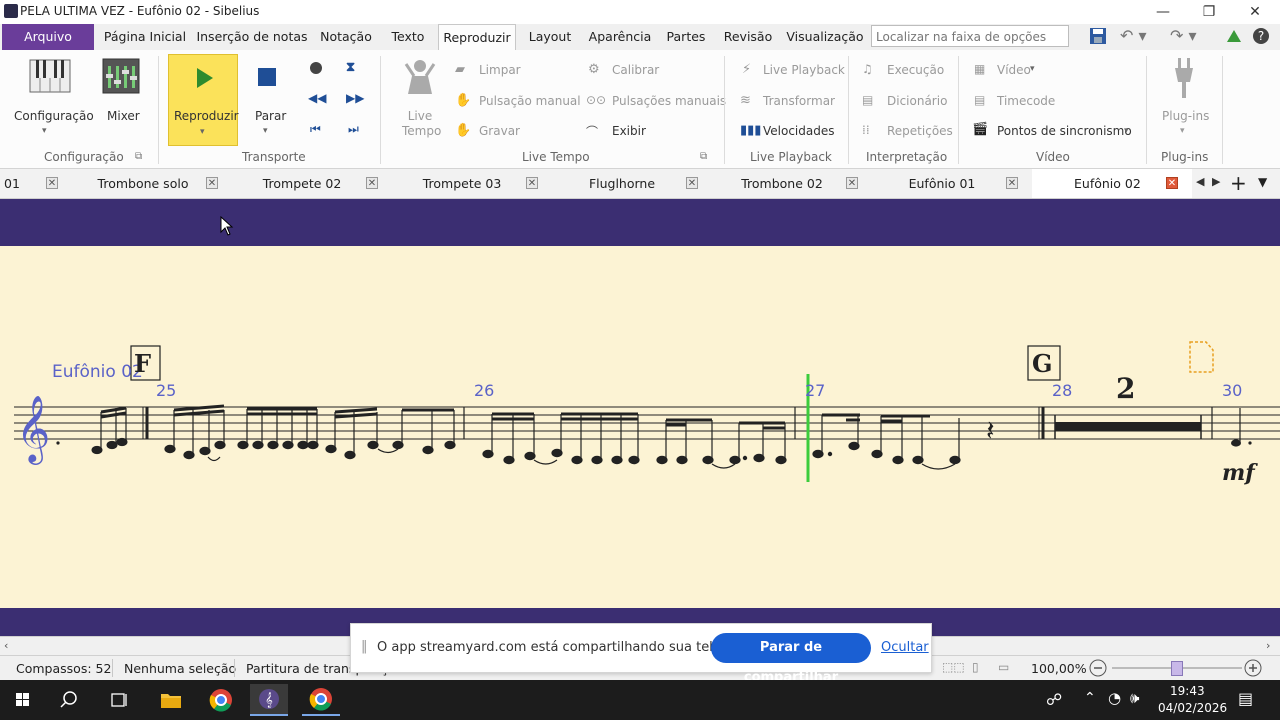 The height and width of the screenshot is (720, 1280). What do you see at coordinates (500, 70) in the screenshot?
I see `limpar-button: Limpar` at bounding box center [500, 70].